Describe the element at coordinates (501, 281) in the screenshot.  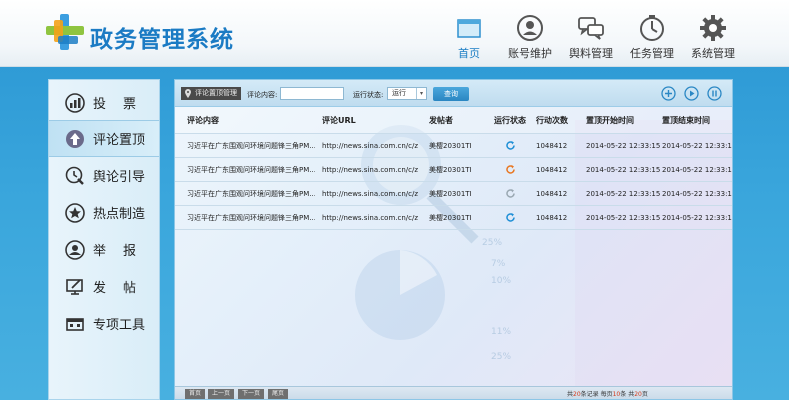
I see `bg-label: 10%` at that location.